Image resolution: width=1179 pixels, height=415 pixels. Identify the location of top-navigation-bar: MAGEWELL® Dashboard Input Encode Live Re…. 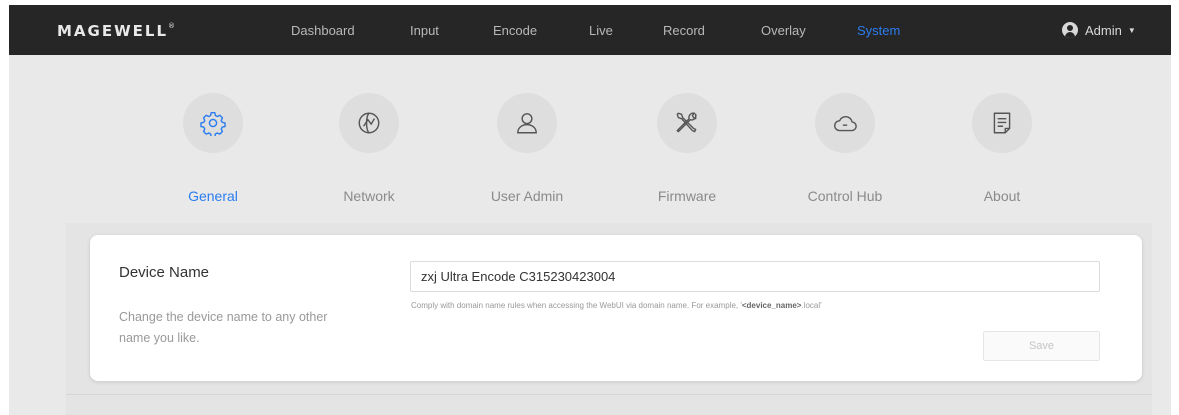
(590, 30).